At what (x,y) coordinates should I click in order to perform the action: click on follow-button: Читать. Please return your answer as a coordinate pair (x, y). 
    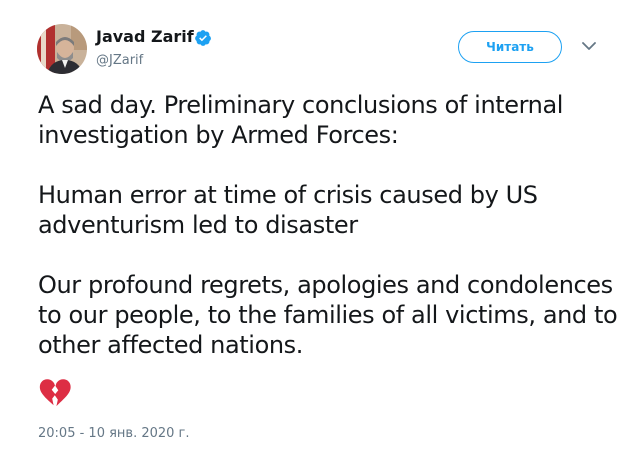
    Looking at the image, I should click on (510, 47).